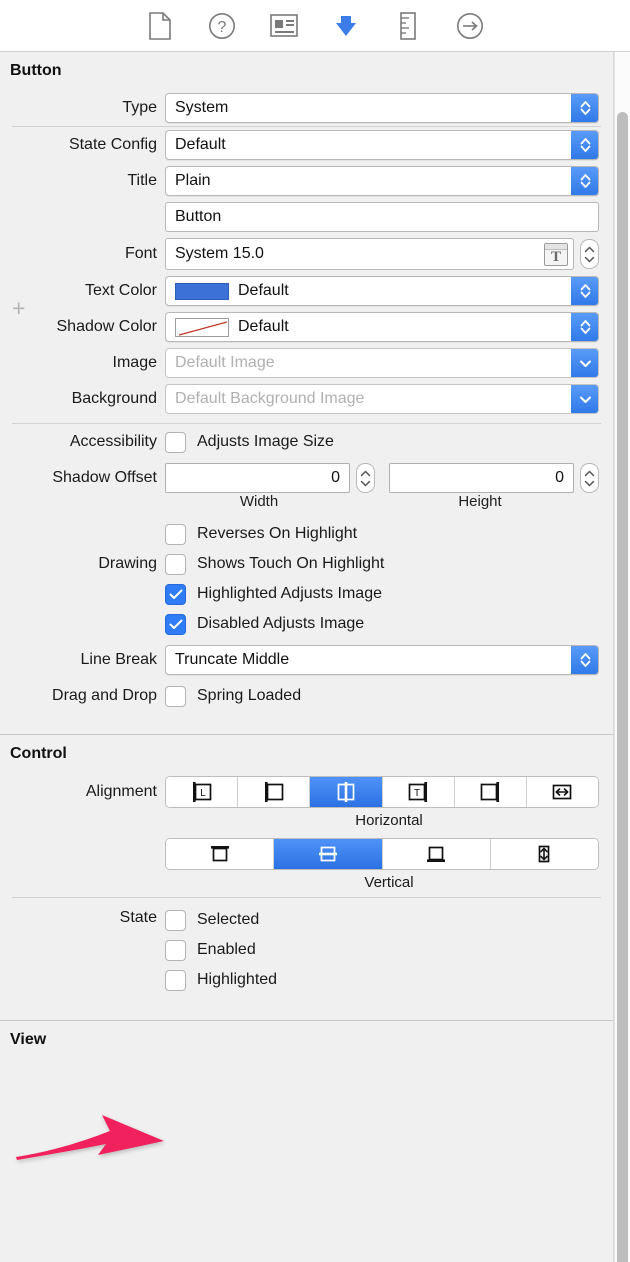 The height and width of the screenshot is (1262, 630). What do you see at coordinates (175, 624) in the screenshot?
I see `disabled-adjusts-image-checkbox` at bounding box center [175, 624].